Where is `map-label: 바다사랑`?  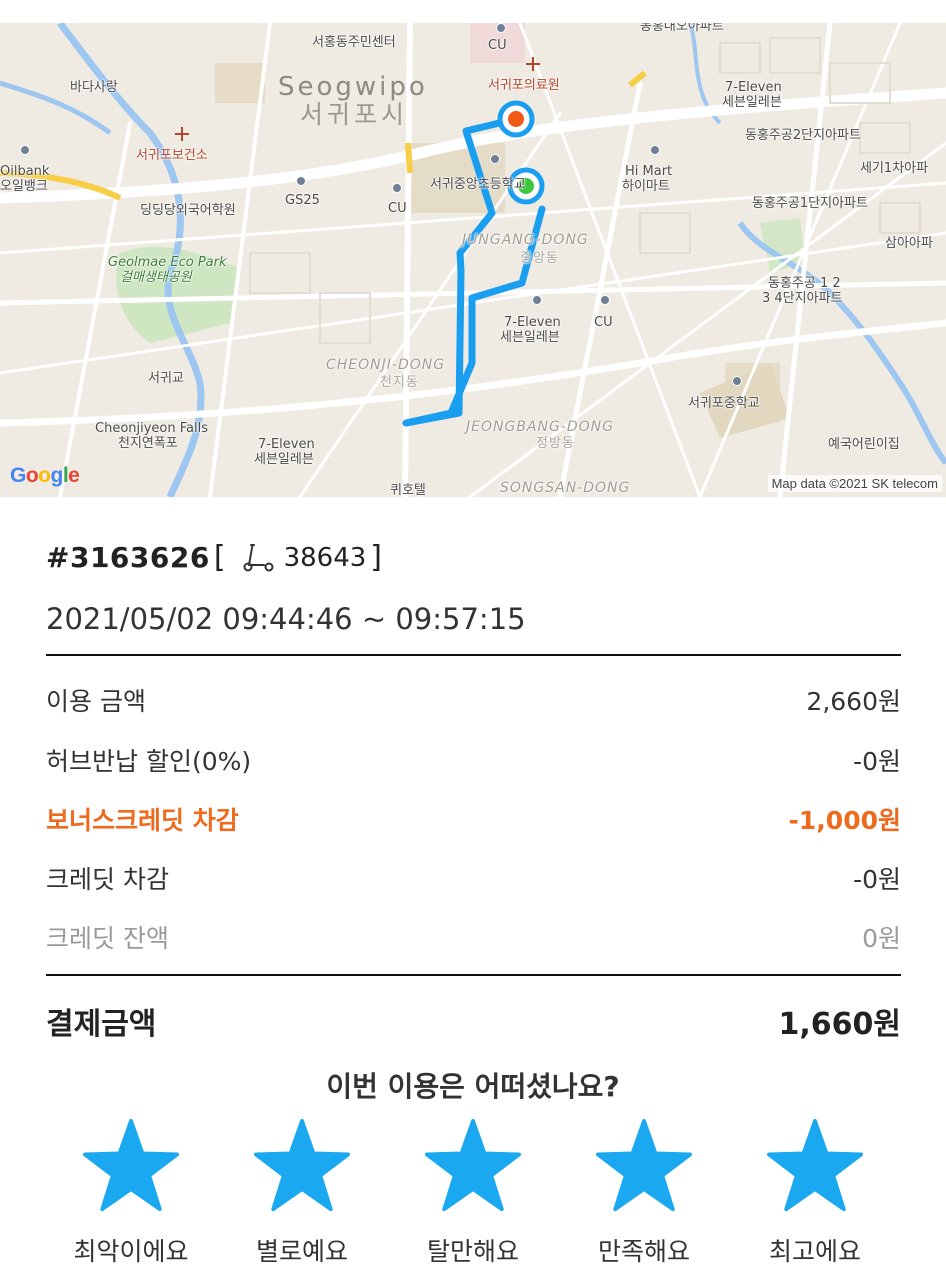 map-label: 바다사랑 is located at coordinates (94, 87).